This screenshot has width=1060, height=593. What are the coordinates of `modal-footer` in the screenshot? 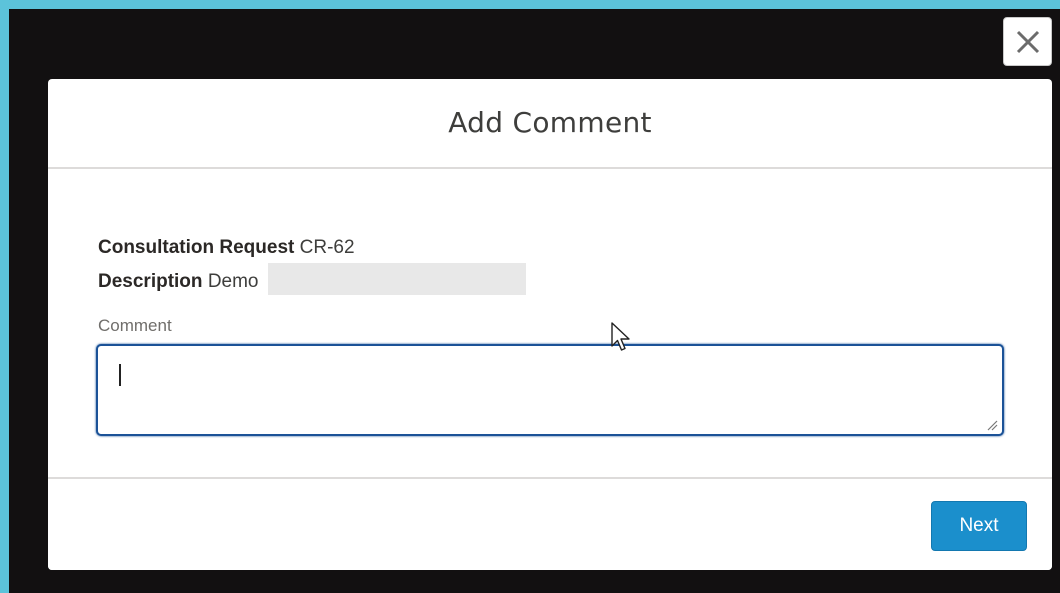 It's located at (550, 523).